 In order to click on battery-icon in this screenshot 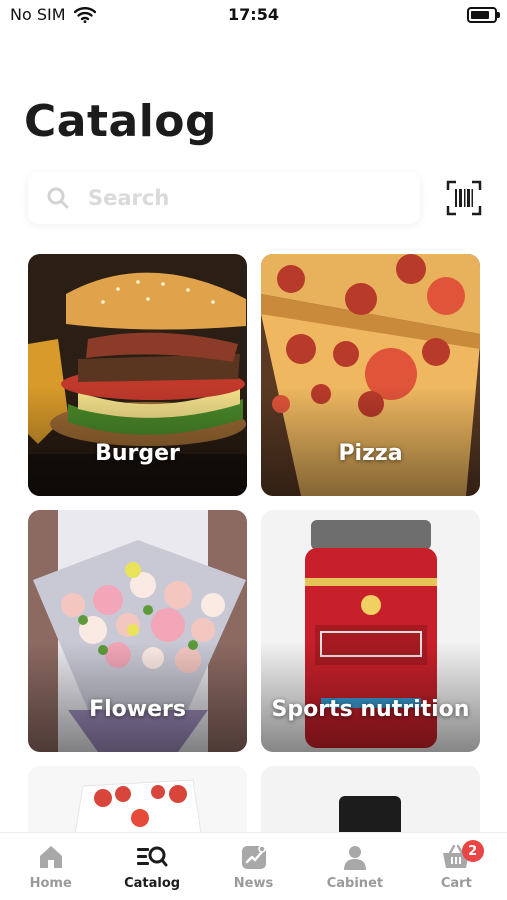, I will do `click(483, 15)`.